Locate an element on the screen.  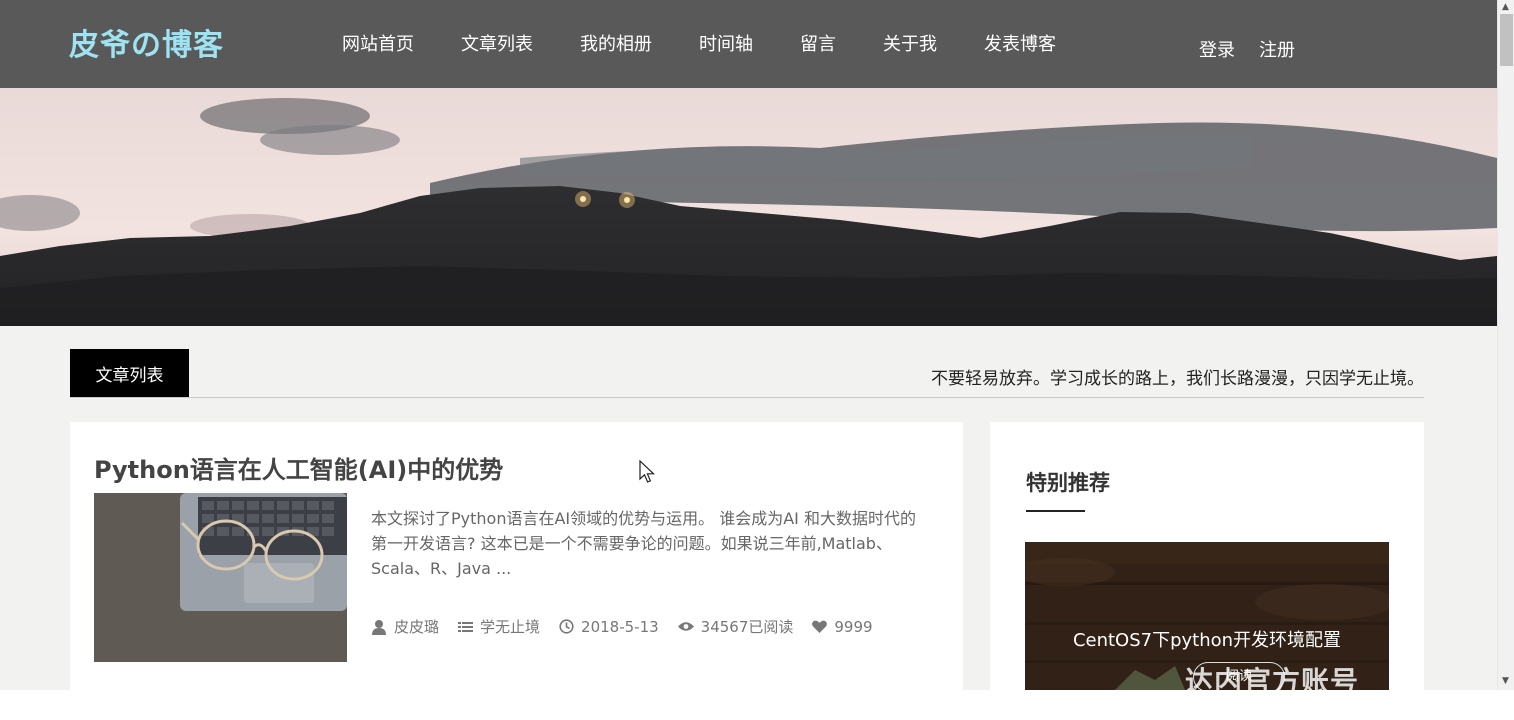
meta-category: 学无止境 is located at coordinates (499, 626).